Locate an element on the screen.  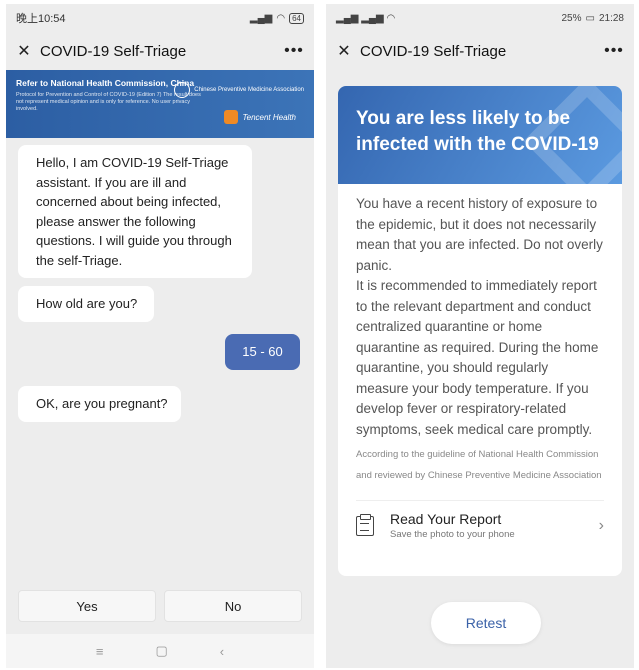
chevron-right-icon: › is located at coordinates (601, 525).